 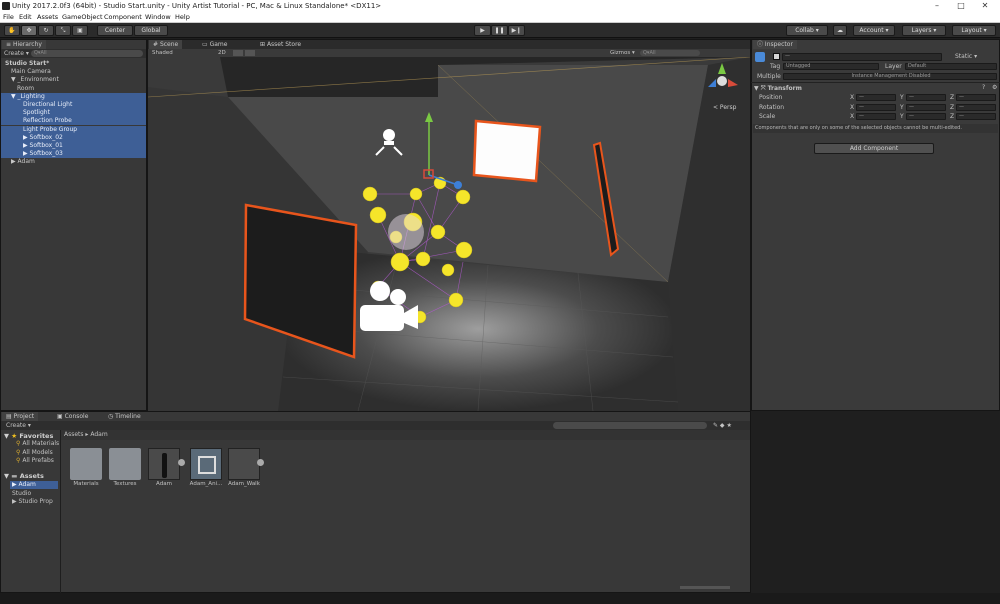 What do you see at coordinates (34, 485) in the screenshot?
I see `asset-tree-item: ▶ Adam` at bounding box center [34, 485].